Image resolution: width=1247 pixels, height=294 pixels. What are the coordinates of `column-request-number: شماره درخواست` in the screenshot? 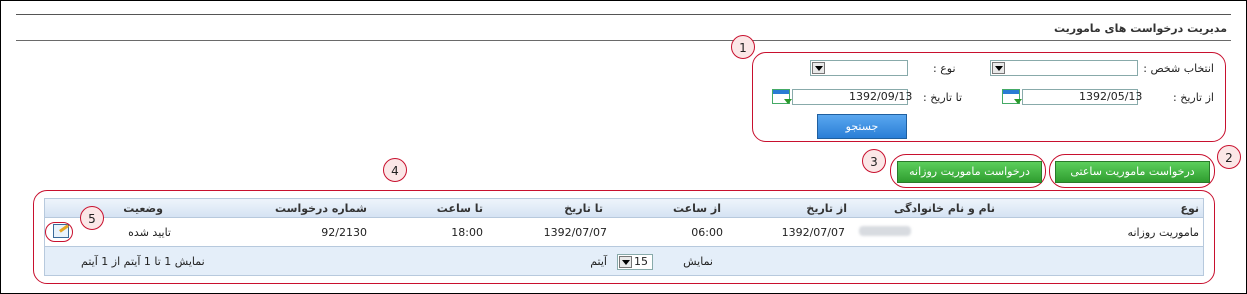 It's located at (321, 208).